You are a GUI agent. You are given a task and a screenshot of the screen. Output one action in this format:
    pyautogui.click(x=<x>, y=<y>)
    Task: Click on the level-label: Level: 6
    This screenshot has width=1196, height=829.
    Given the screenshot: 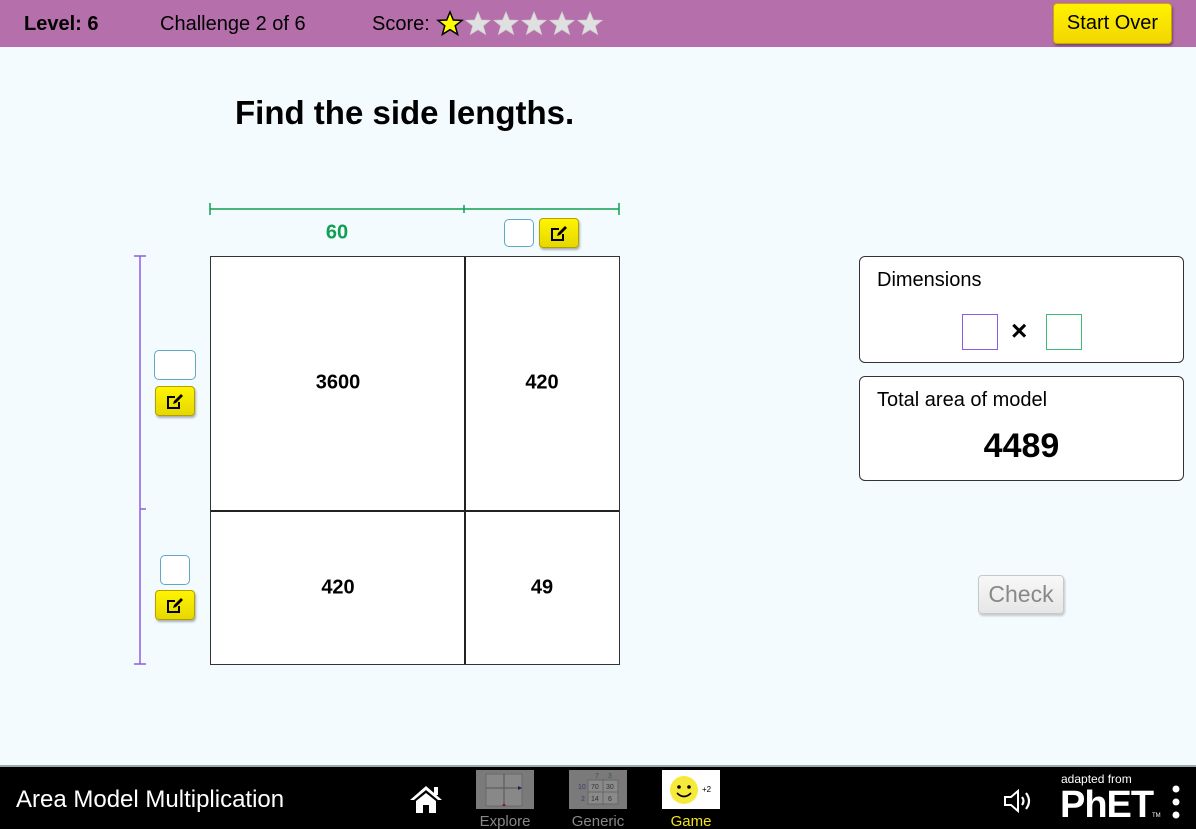 What is the action you would take?
    pyautogui.click(x=61, y=24)
    